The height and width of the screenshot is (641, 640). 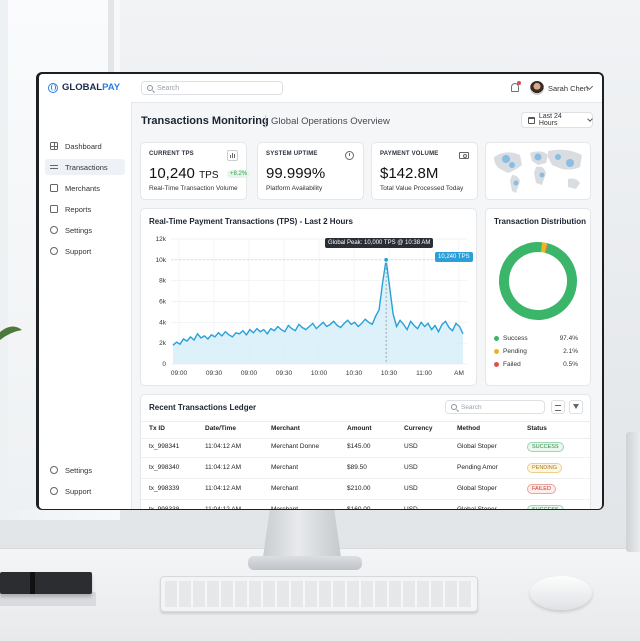 What do you see at coordinates (537, 428) in the screenshot?
I see `column-header: Status` at bounding box center [537, 428].